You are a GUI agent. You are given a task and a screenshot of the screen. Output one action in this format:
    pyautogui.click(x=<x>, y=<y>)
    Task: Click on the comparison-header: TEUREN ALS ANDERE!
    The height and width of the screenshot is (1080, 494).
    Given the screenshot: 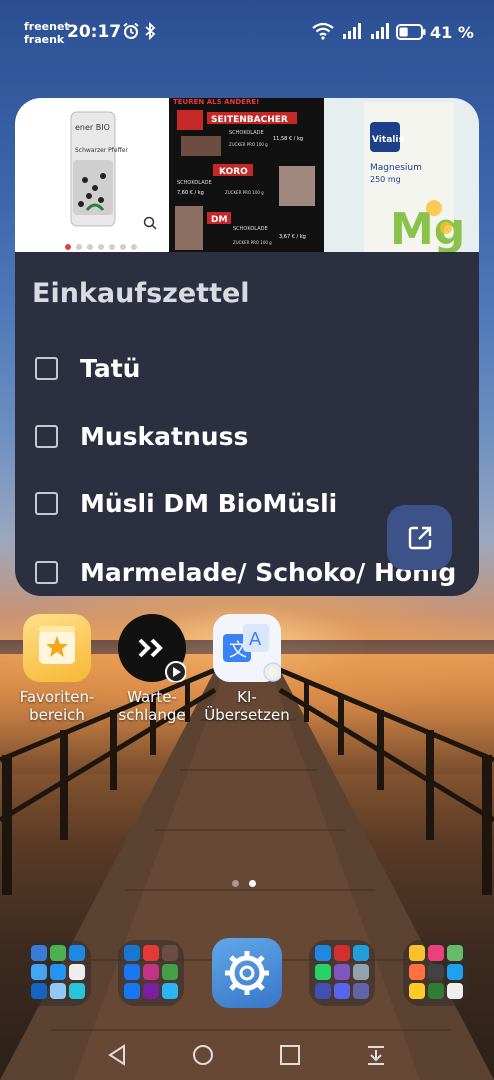 What is the action you would take?
    pyautogui.click(x=216, y=102)
    